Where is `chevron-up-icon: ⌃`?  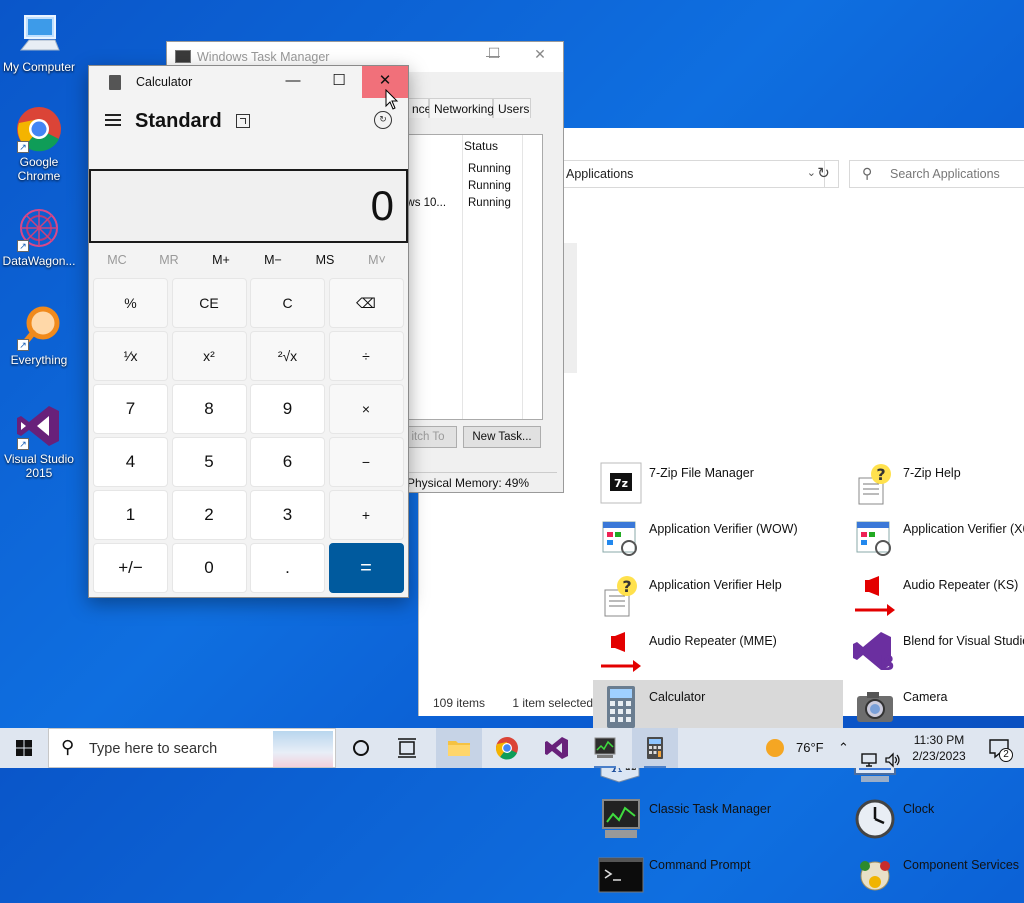
chevron-up-icon: ⌃ is located at coordinates (843, 750).